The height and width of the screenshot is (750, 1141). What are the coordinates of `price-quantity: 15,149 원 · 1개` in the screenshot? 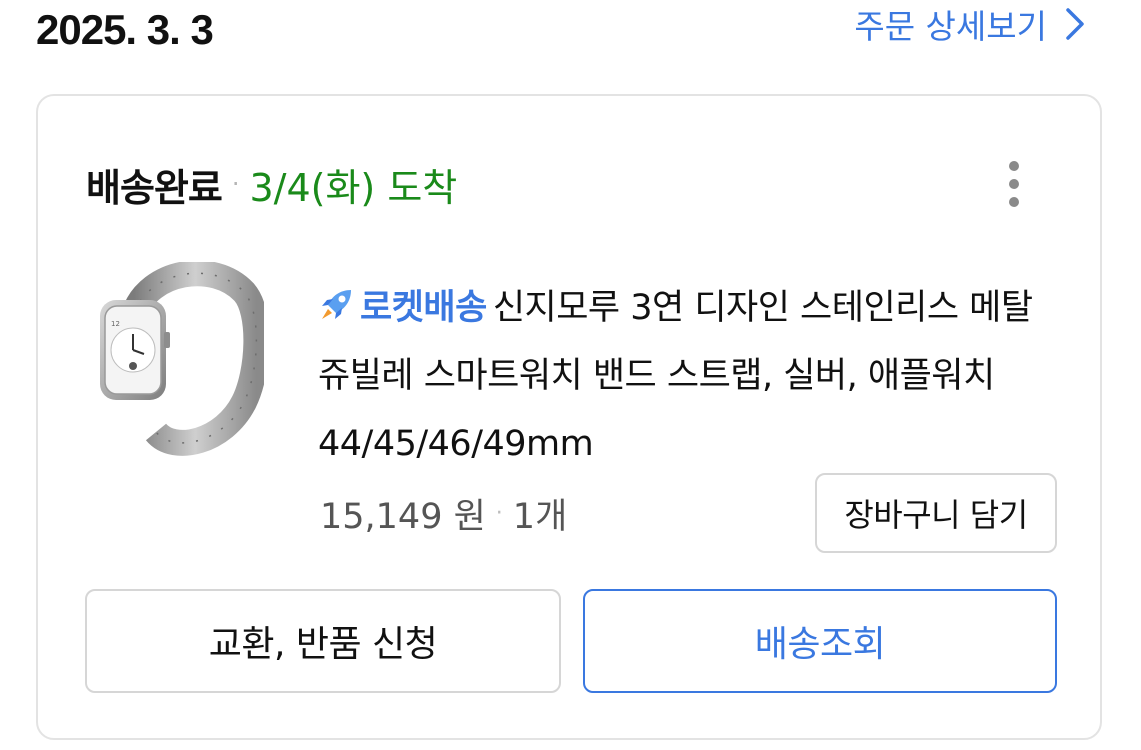 It's located at (443, 513).